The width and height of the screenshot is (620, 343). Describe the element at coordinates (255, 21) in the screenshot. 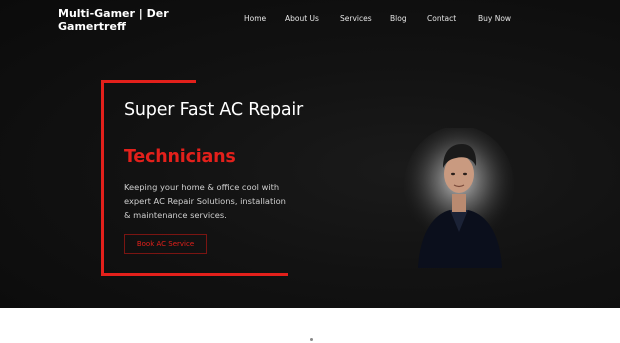

I see `nav-item-home: Home` at that location.